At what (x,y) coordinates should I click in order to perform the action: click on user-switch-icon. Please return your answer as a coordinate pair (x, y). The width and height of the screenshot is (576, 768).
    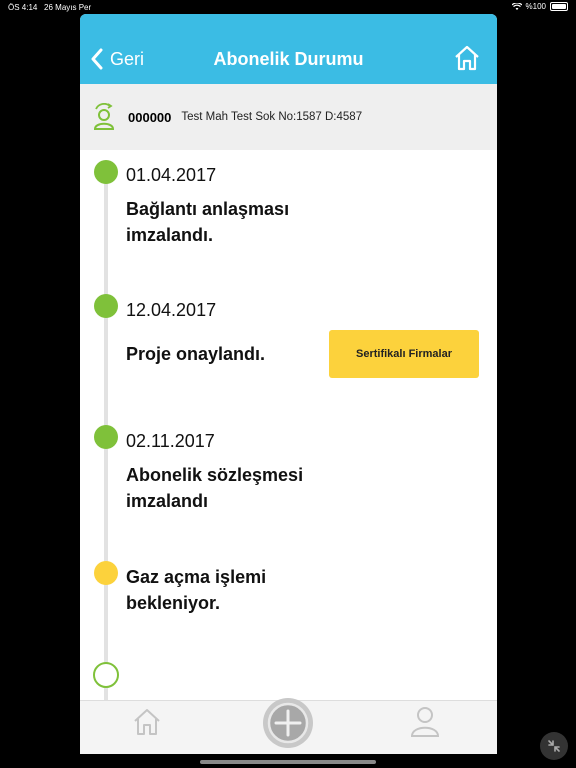
    Looking at the image, I should click on (104, 116).